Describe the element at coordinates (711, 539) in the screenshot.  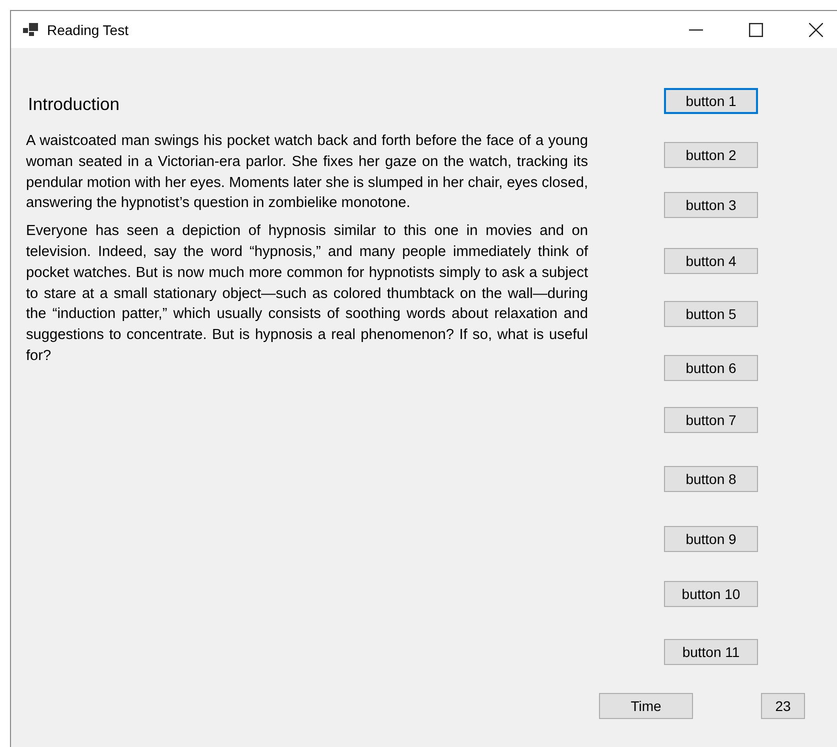
I see `button: button 9` at that location.